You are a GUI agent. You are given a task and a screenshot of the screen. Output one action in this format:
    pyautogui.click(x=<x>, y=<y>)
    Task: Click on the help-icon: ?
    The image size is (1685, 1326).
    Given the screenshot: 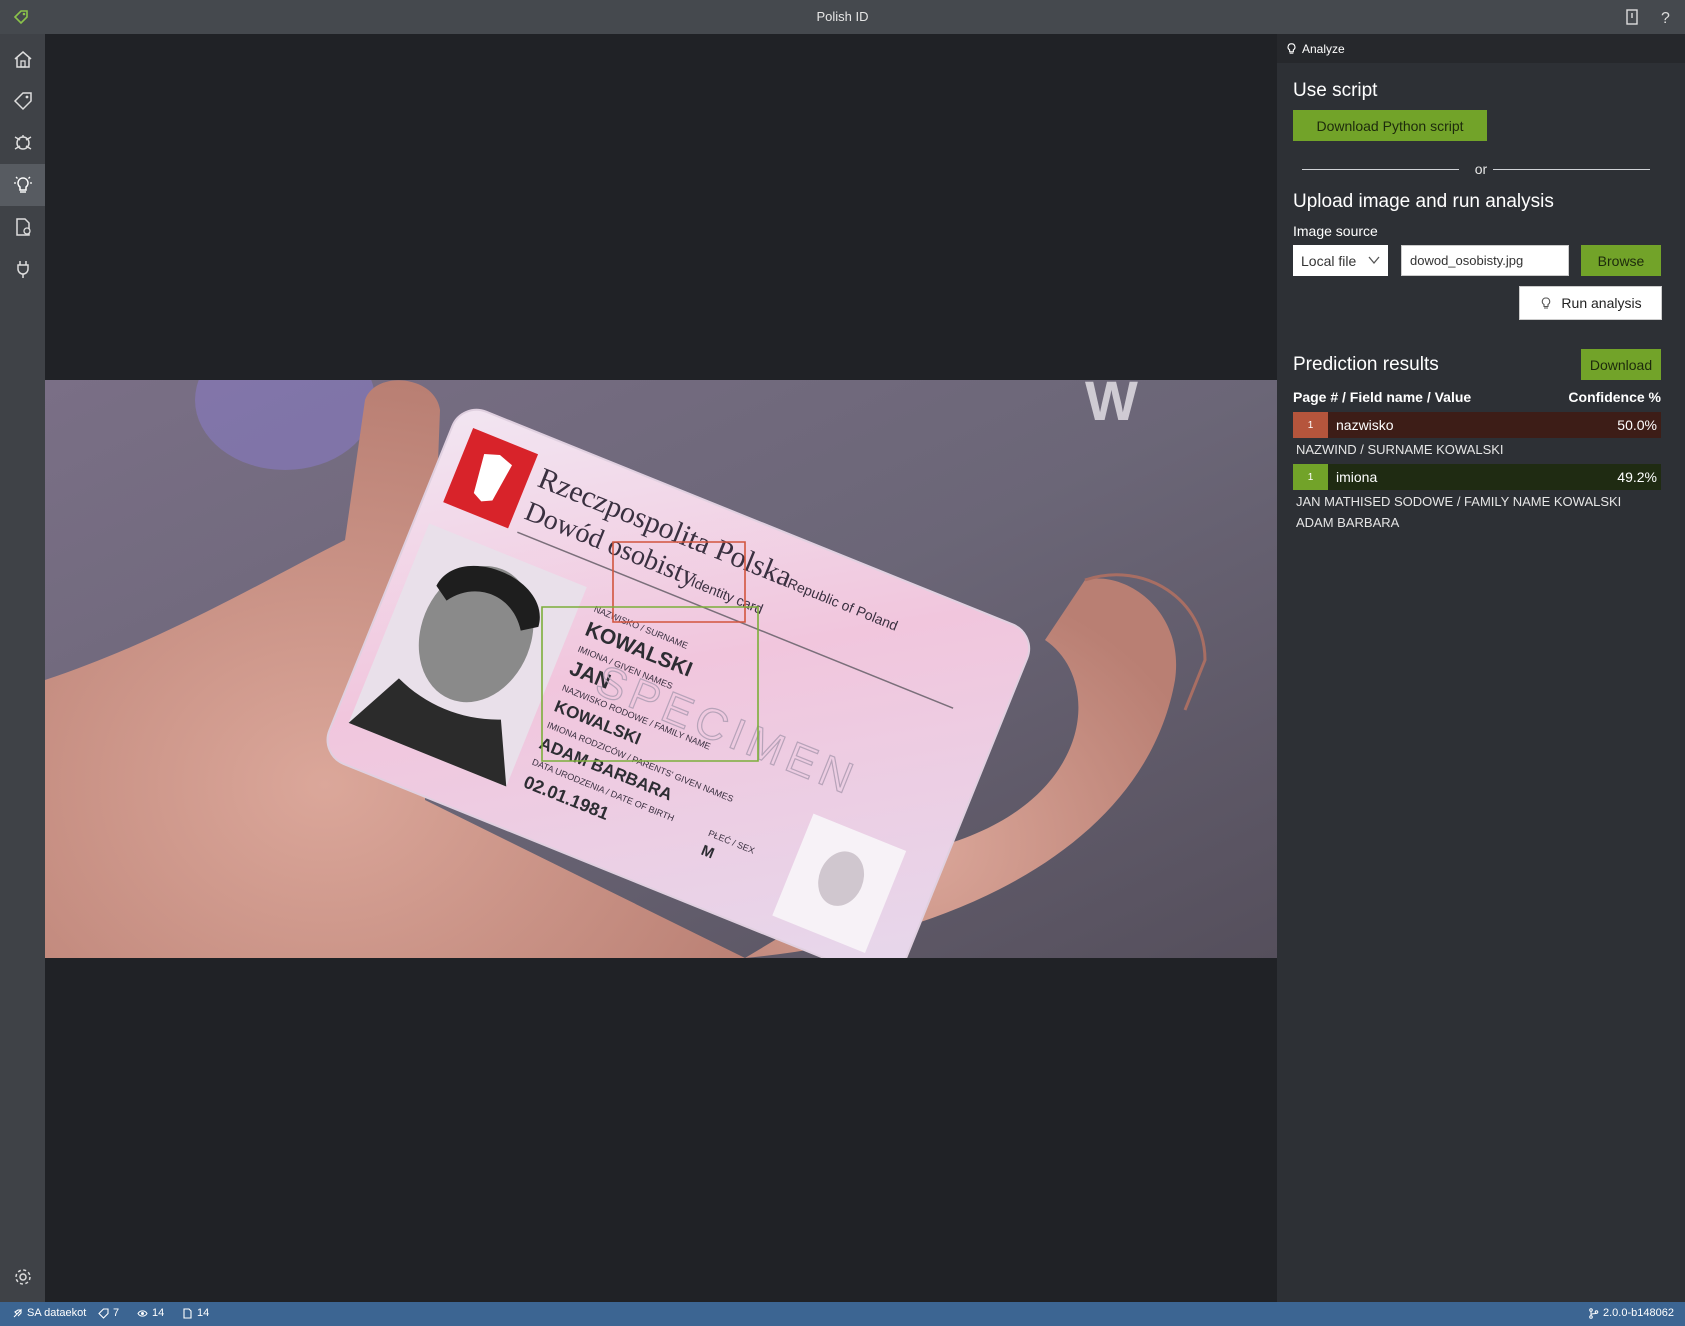 What is the action you would take?
    pyautogui.click(x=1666, y=17)
    